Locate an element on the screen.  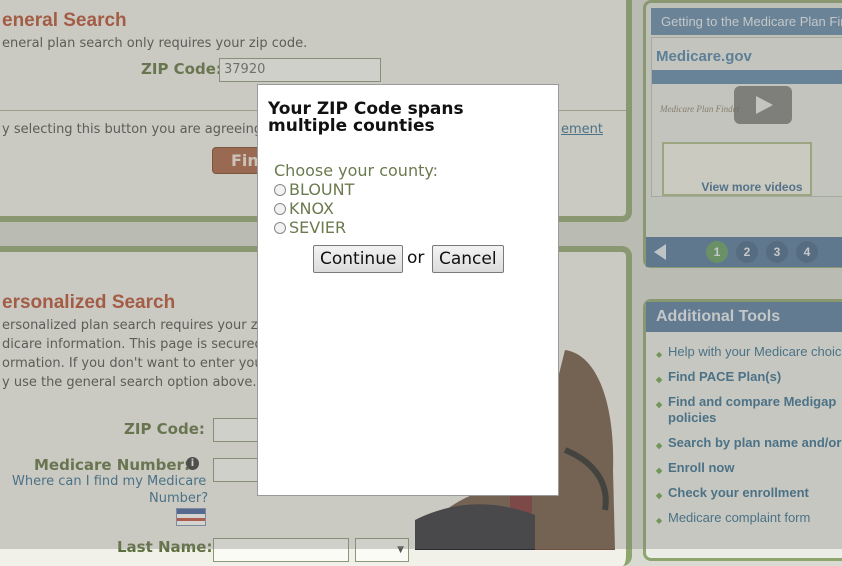
or-separator: or is located at coordinates (416, 258).